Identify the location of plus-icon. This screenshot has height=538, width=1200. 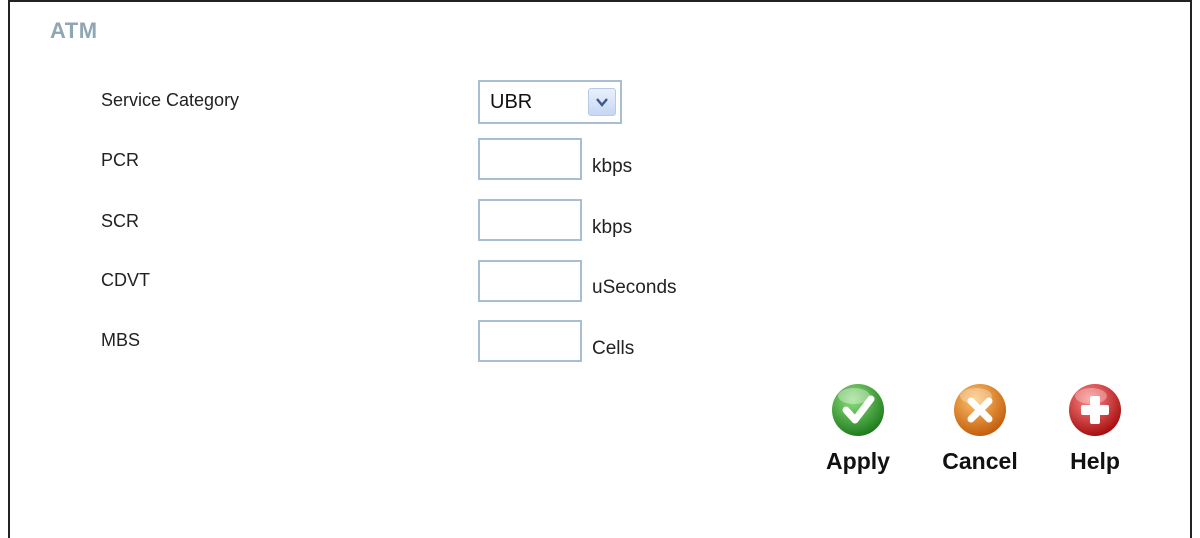
(1095, 410).